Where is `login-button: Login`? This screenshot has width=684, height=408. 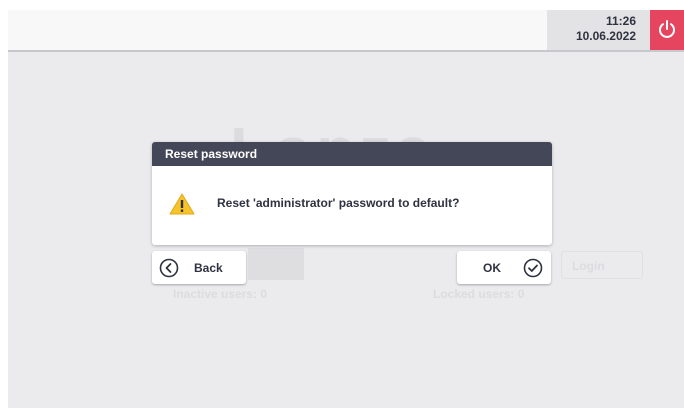 login-button: Login is located at coordinates (602, 265).